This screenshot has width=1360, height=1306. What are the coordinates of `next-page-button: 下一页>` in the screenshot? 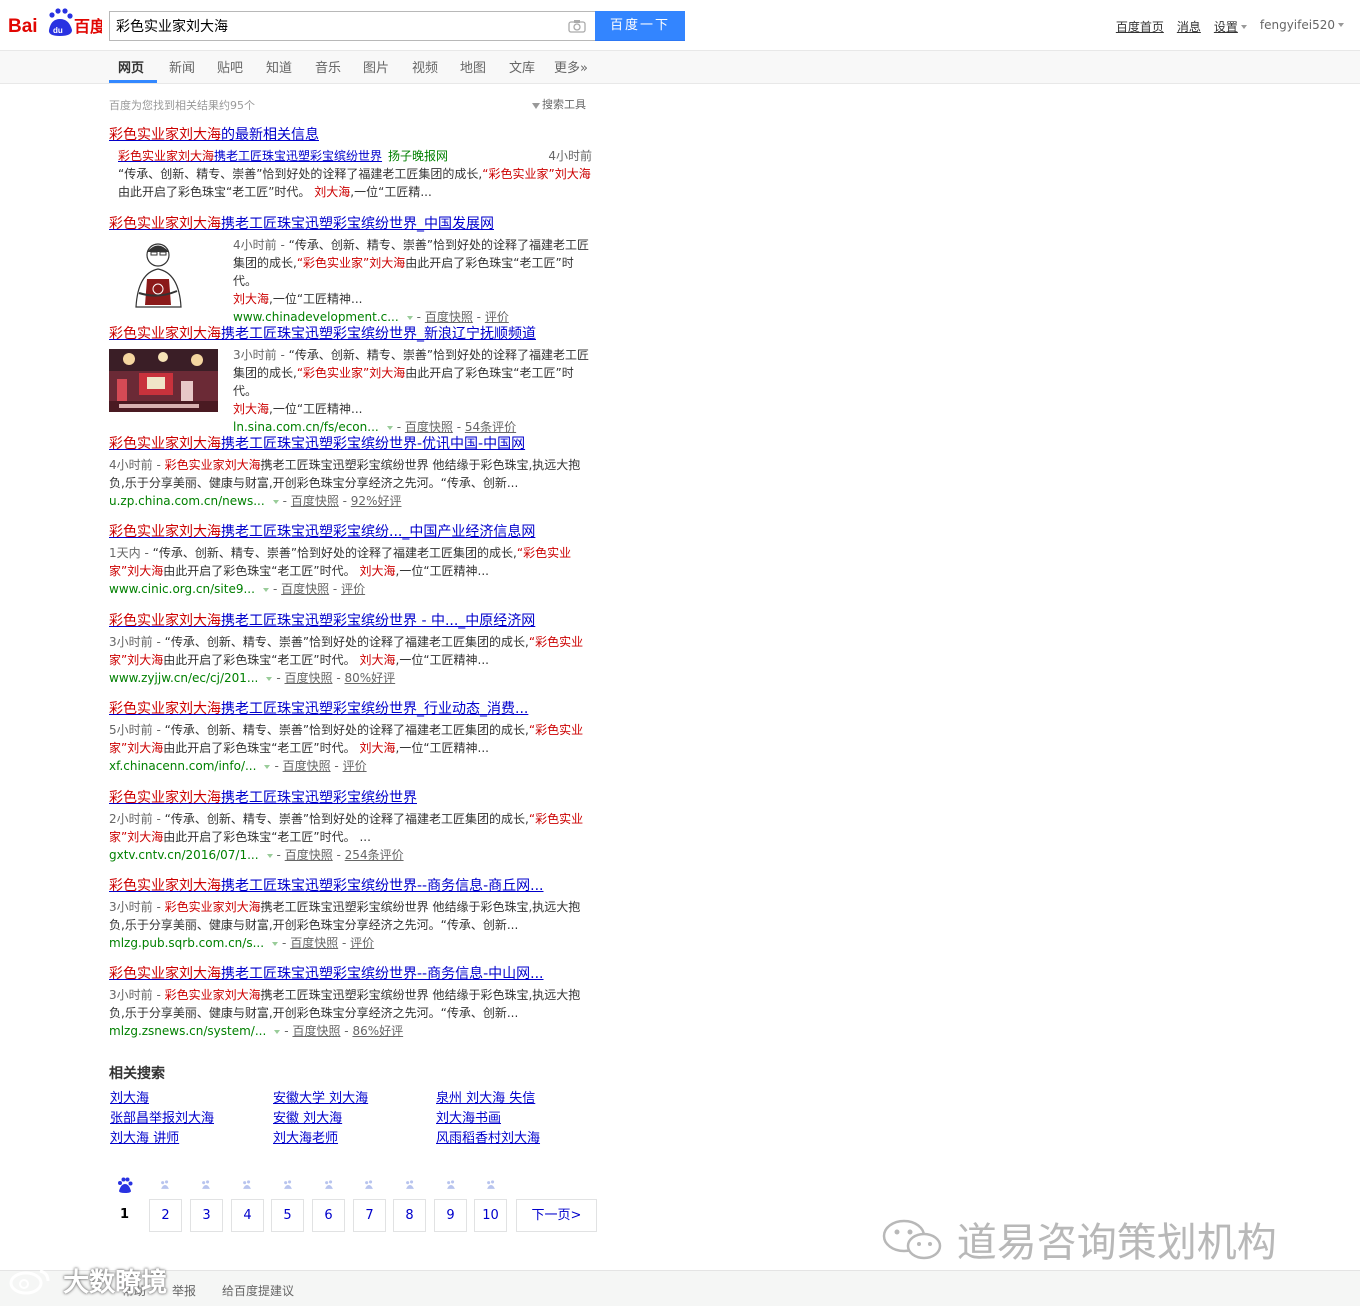 It's located at (556, 1215).